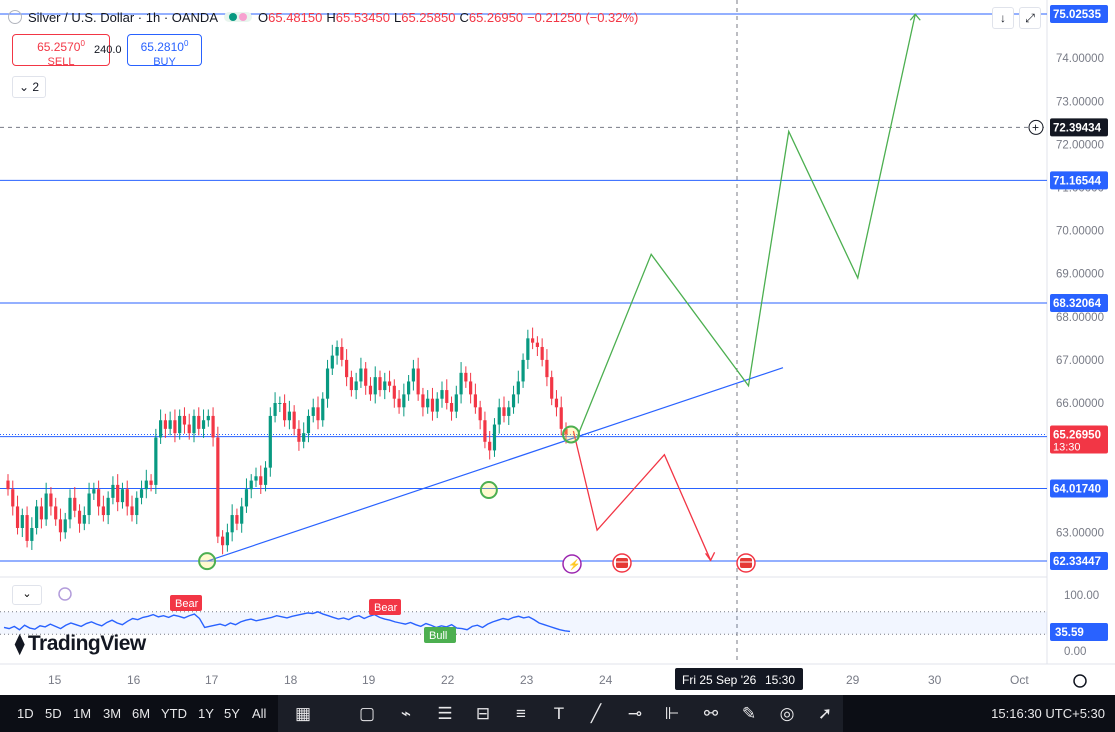  What do you see at coordinates (369, 680) in the screenshot?
I see `x-tick-label: 19` at bounding box center [369, 680].